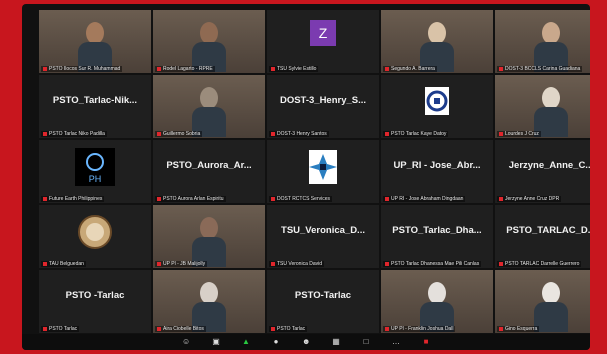 The height and width of the screenshot is (354, 607). What do you see at coordinates (542, 171) in the screenshot?
I see `participant-tile: Jerzyne_Anne_C... Jerzyne Anne Cruz DPR` at bounding box center [542, 171].